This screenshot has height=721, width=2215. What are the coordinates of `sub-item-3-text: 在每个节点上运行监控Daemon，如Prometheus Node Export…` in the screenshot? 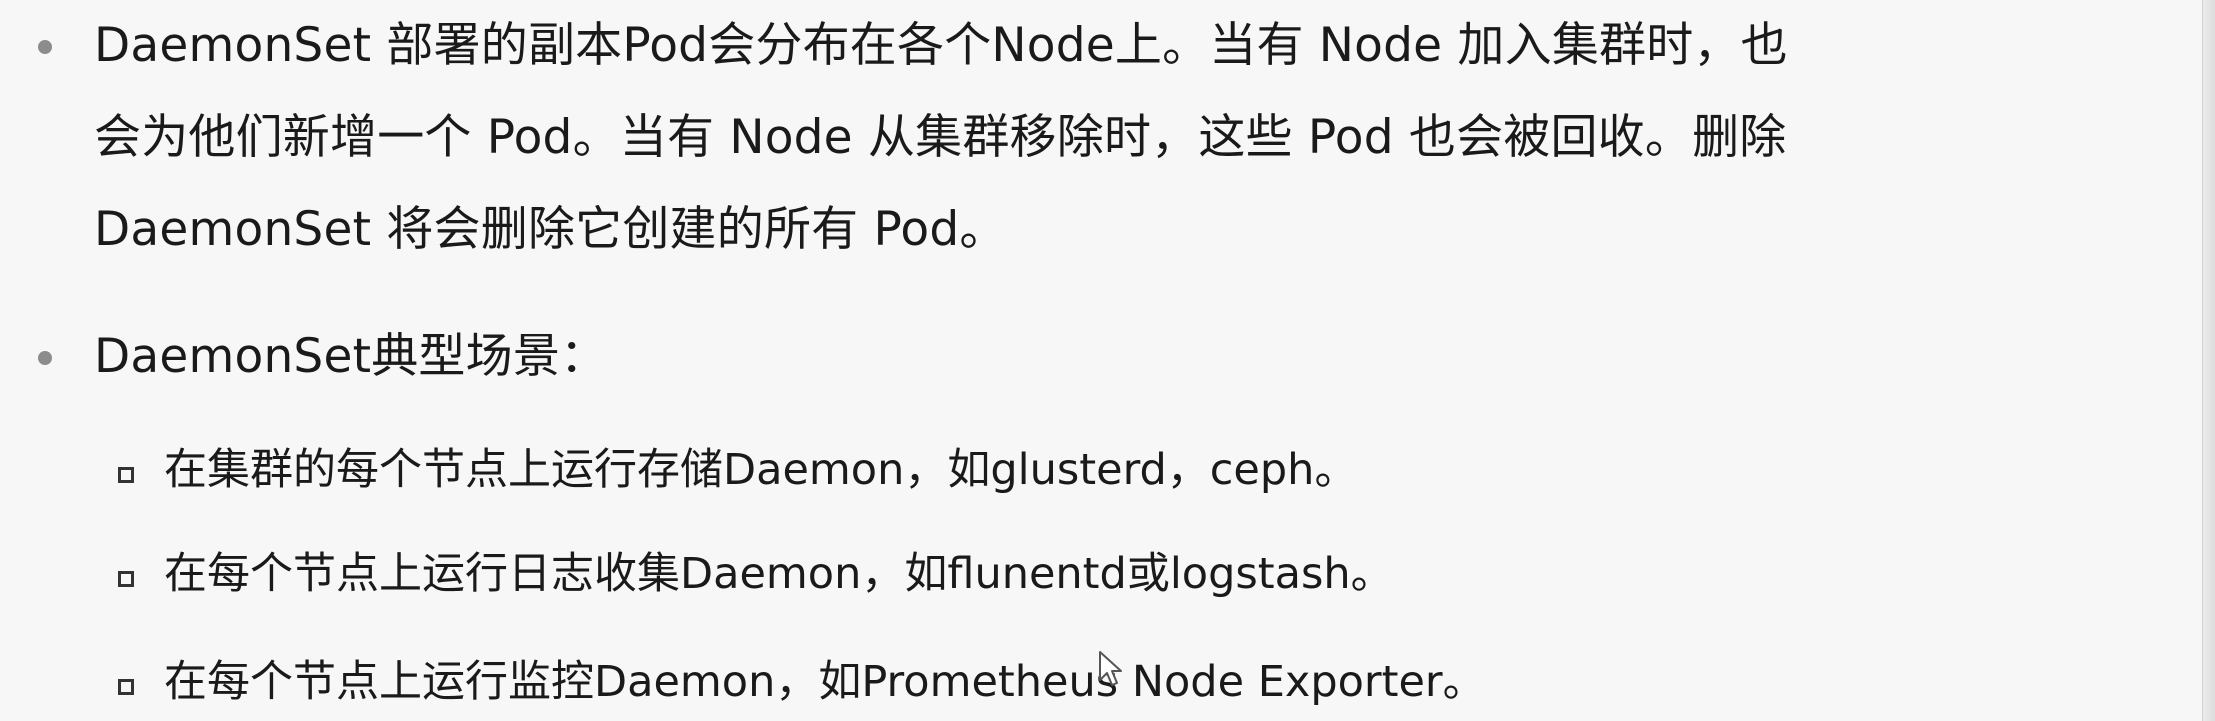 It's located at (825, 682).